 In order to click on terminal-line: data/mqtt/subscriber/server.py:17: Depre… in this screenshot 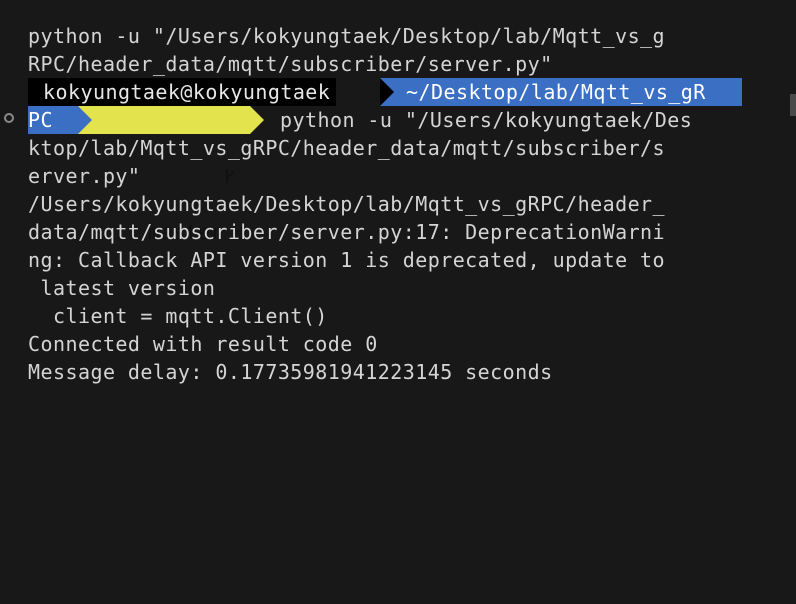, I will do `click(347, 232)`.